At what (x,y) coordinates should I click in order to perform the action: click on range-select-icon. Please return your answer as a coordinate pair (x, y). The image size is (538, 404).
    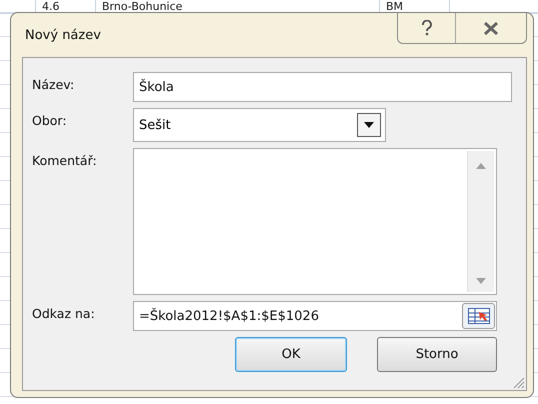
    Looking at the image, I should click on (479, 316).